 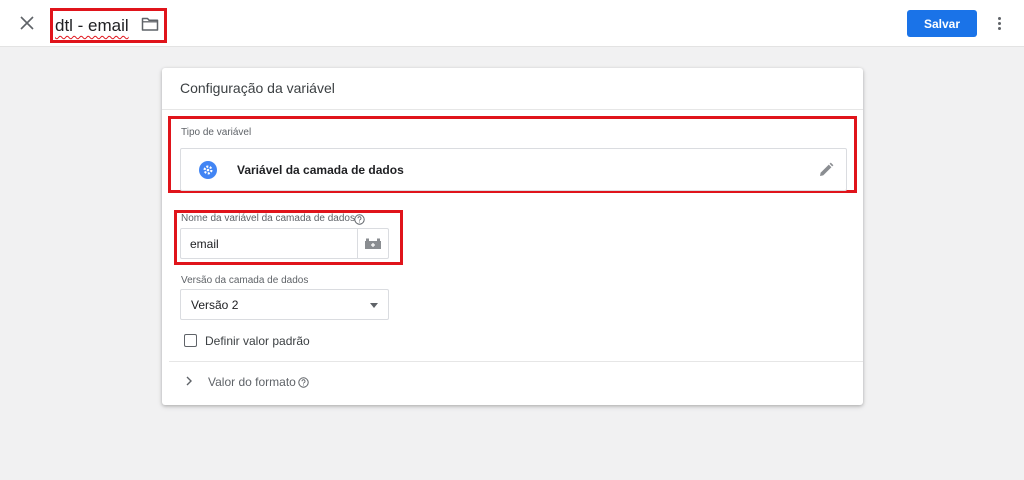 What do you see at coordinates (374, 305) in the screenshot?
I see `caret-down-icon` at bounding box center [374, 305].